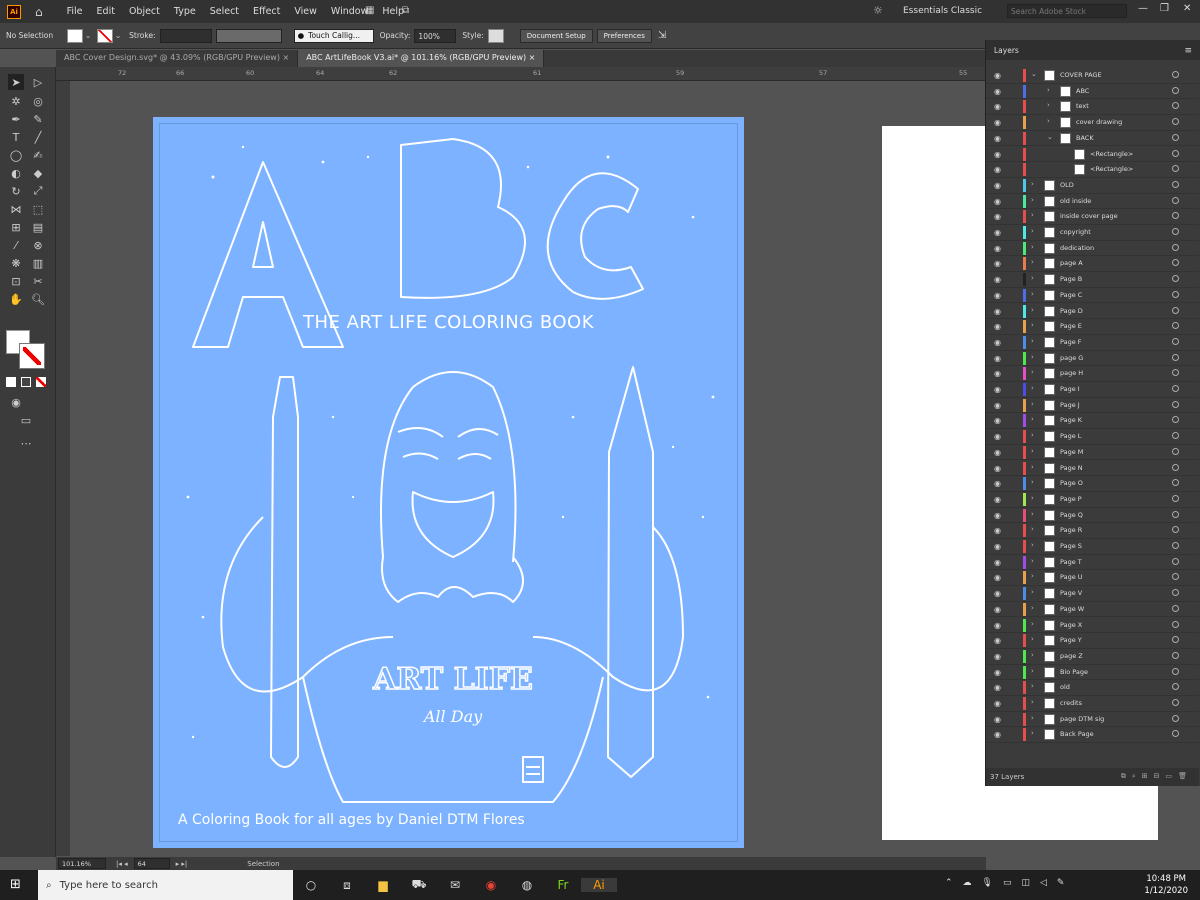 This screenshot has height=900, width=1200. Describe the element at coordinates (16, 299) in the screenshot. I see `hand-tool-icon: ✋` at that location.